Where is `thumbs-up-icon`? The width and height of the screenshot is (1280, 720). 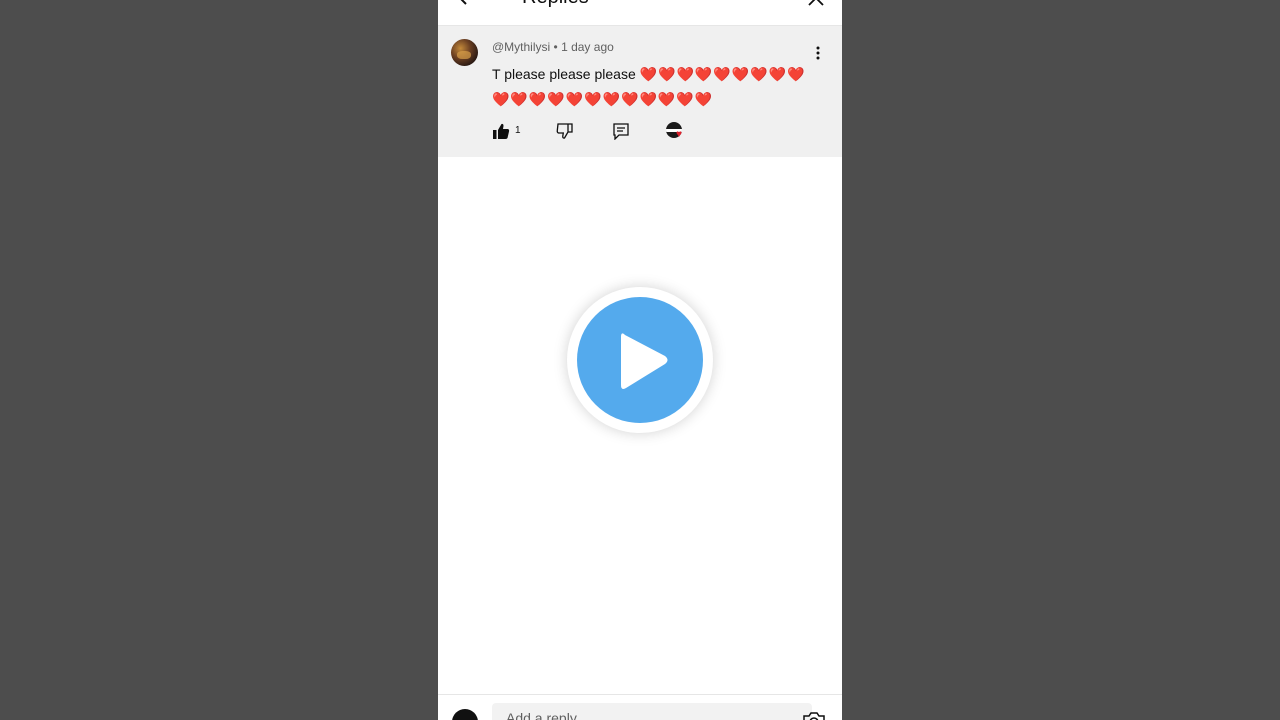
thumbs-up-icon is located at coordinates (501, 131).